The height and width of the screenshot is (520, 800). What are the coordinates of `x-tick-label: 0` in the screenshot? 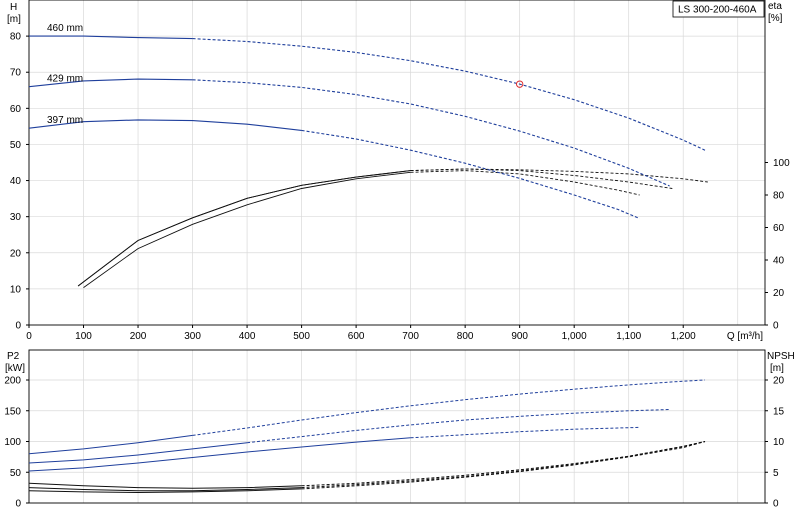 It's located at (29, 336).